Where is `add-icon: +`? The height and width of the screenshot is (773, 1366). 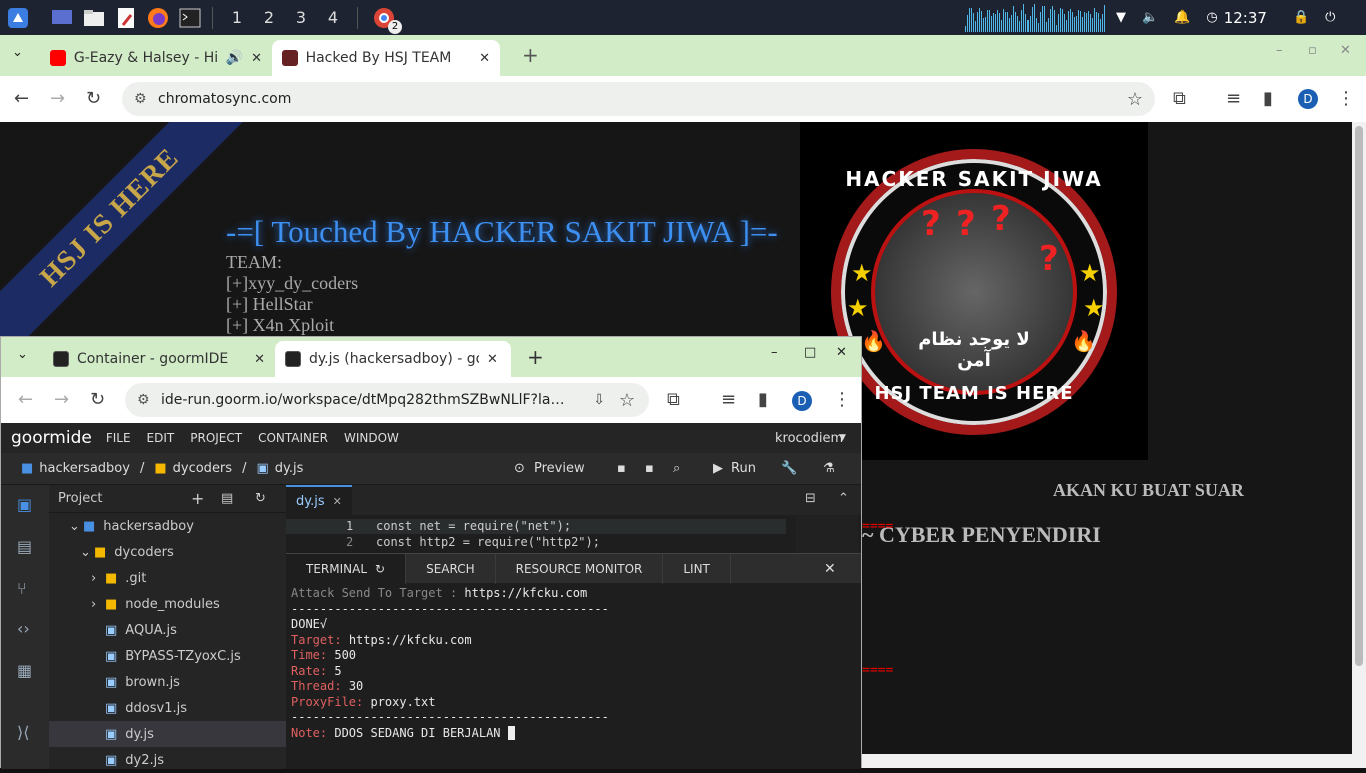 add-icon: + is located at coordinates (197, 498).